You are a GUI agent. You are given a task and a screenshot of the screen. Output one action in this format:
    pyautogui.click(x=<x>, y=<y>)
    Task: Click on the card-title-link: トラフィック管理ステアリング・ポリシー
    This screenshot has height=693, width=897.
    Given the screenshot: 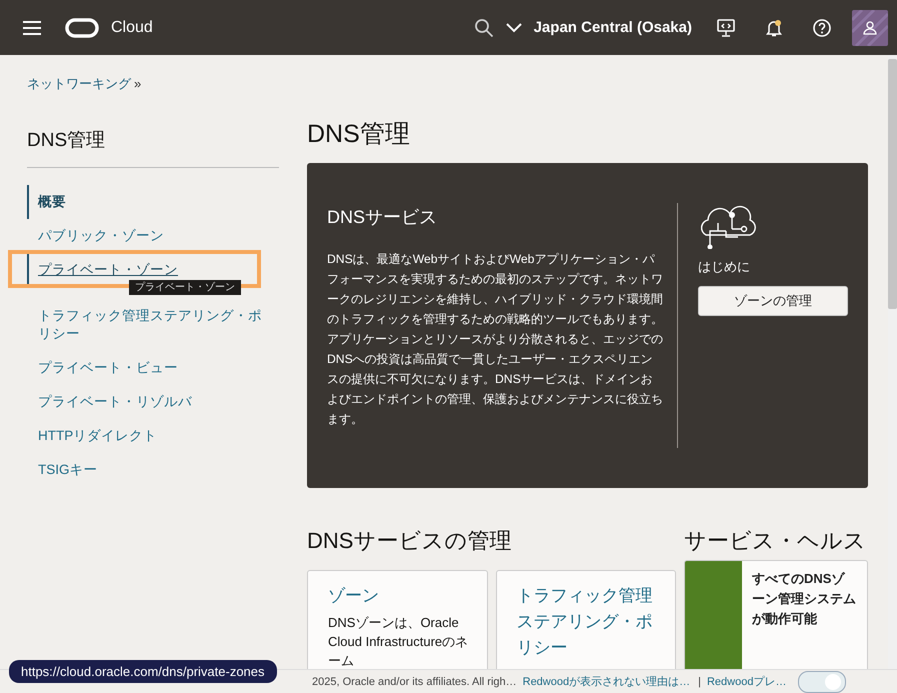 What is the action you would take?
    pyautogui.click(x=589, y=622)
    